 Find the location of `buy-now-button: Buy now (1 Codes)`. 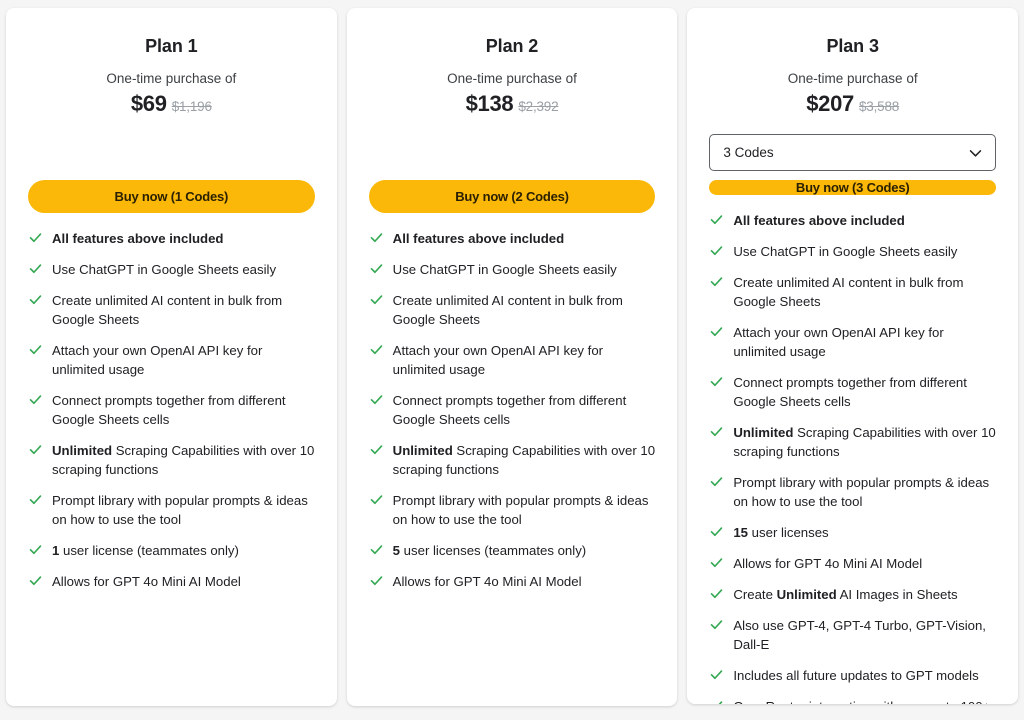

buy-now-button: Buy now (1 Codes) is located at coordinates (171, 197).